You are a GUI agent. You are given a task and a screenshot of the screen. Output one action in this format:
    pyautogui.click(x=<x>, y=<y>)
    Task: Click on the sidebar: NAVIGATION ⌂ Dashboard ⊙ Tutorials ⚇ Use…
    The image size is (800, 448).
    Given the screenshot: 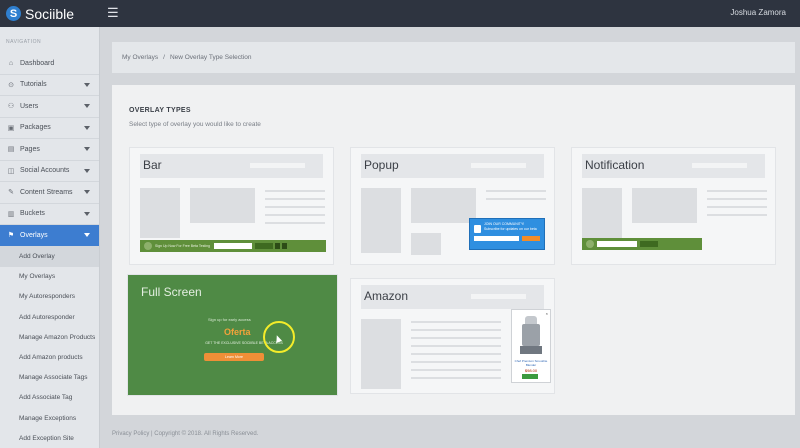 What is the action you would take?
    pyautogui.click(x=50, y=237)
    